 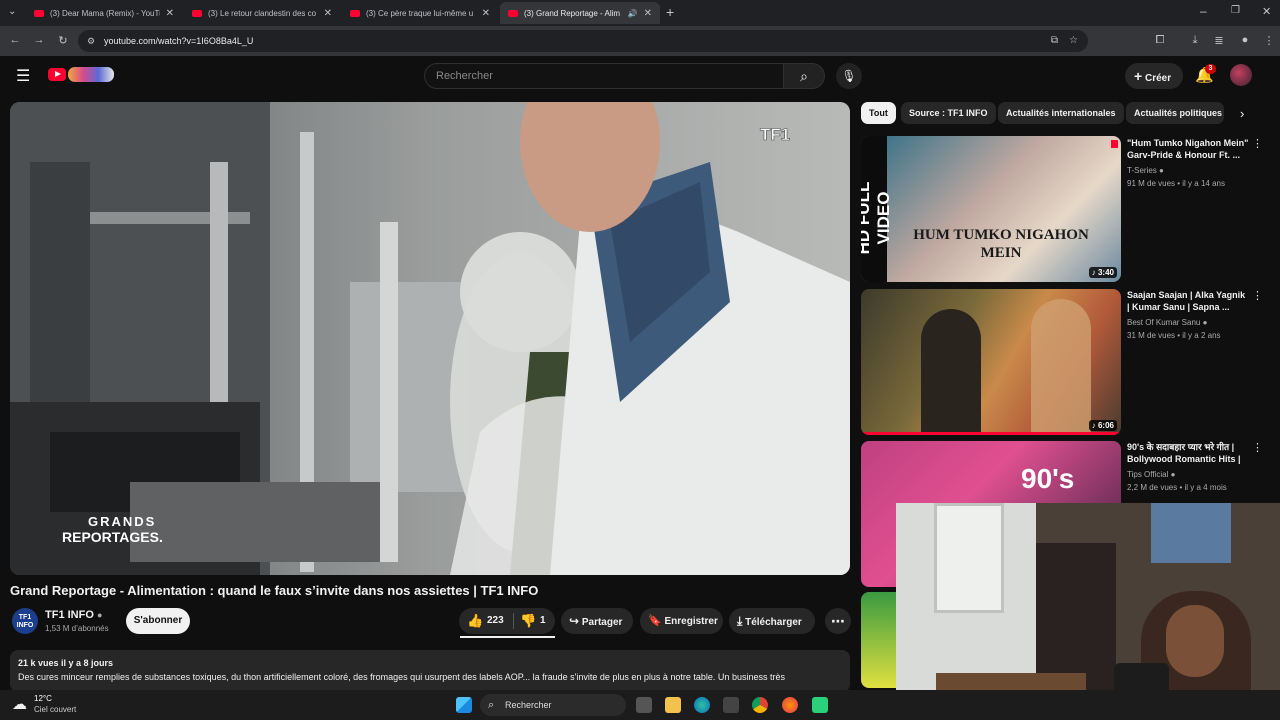 I want to click on cast-icon: ⧉, so click(x=1054, y=41).